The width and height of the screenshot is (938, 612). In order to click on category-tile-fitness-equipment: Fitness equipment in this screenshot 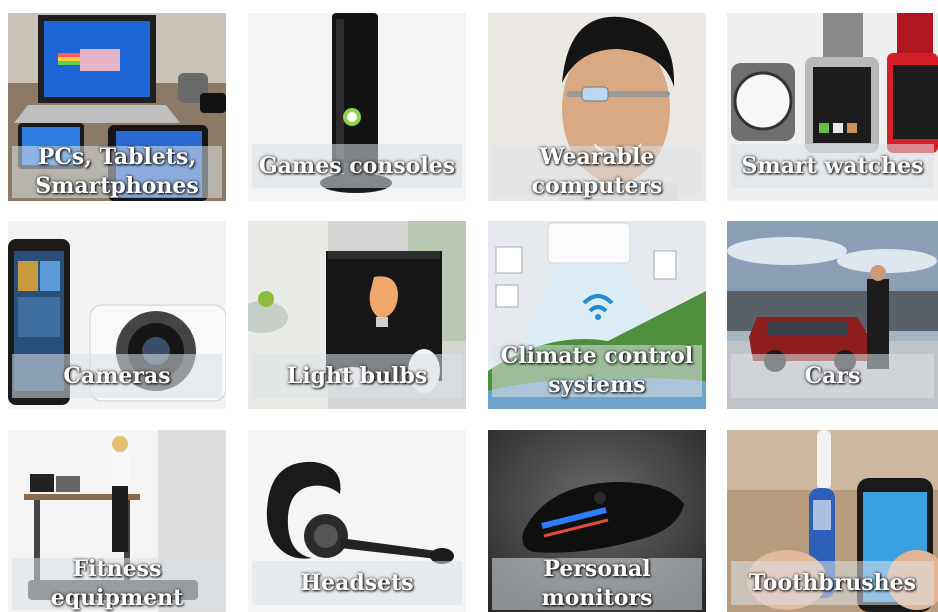, I will do `click(117, 521)`.